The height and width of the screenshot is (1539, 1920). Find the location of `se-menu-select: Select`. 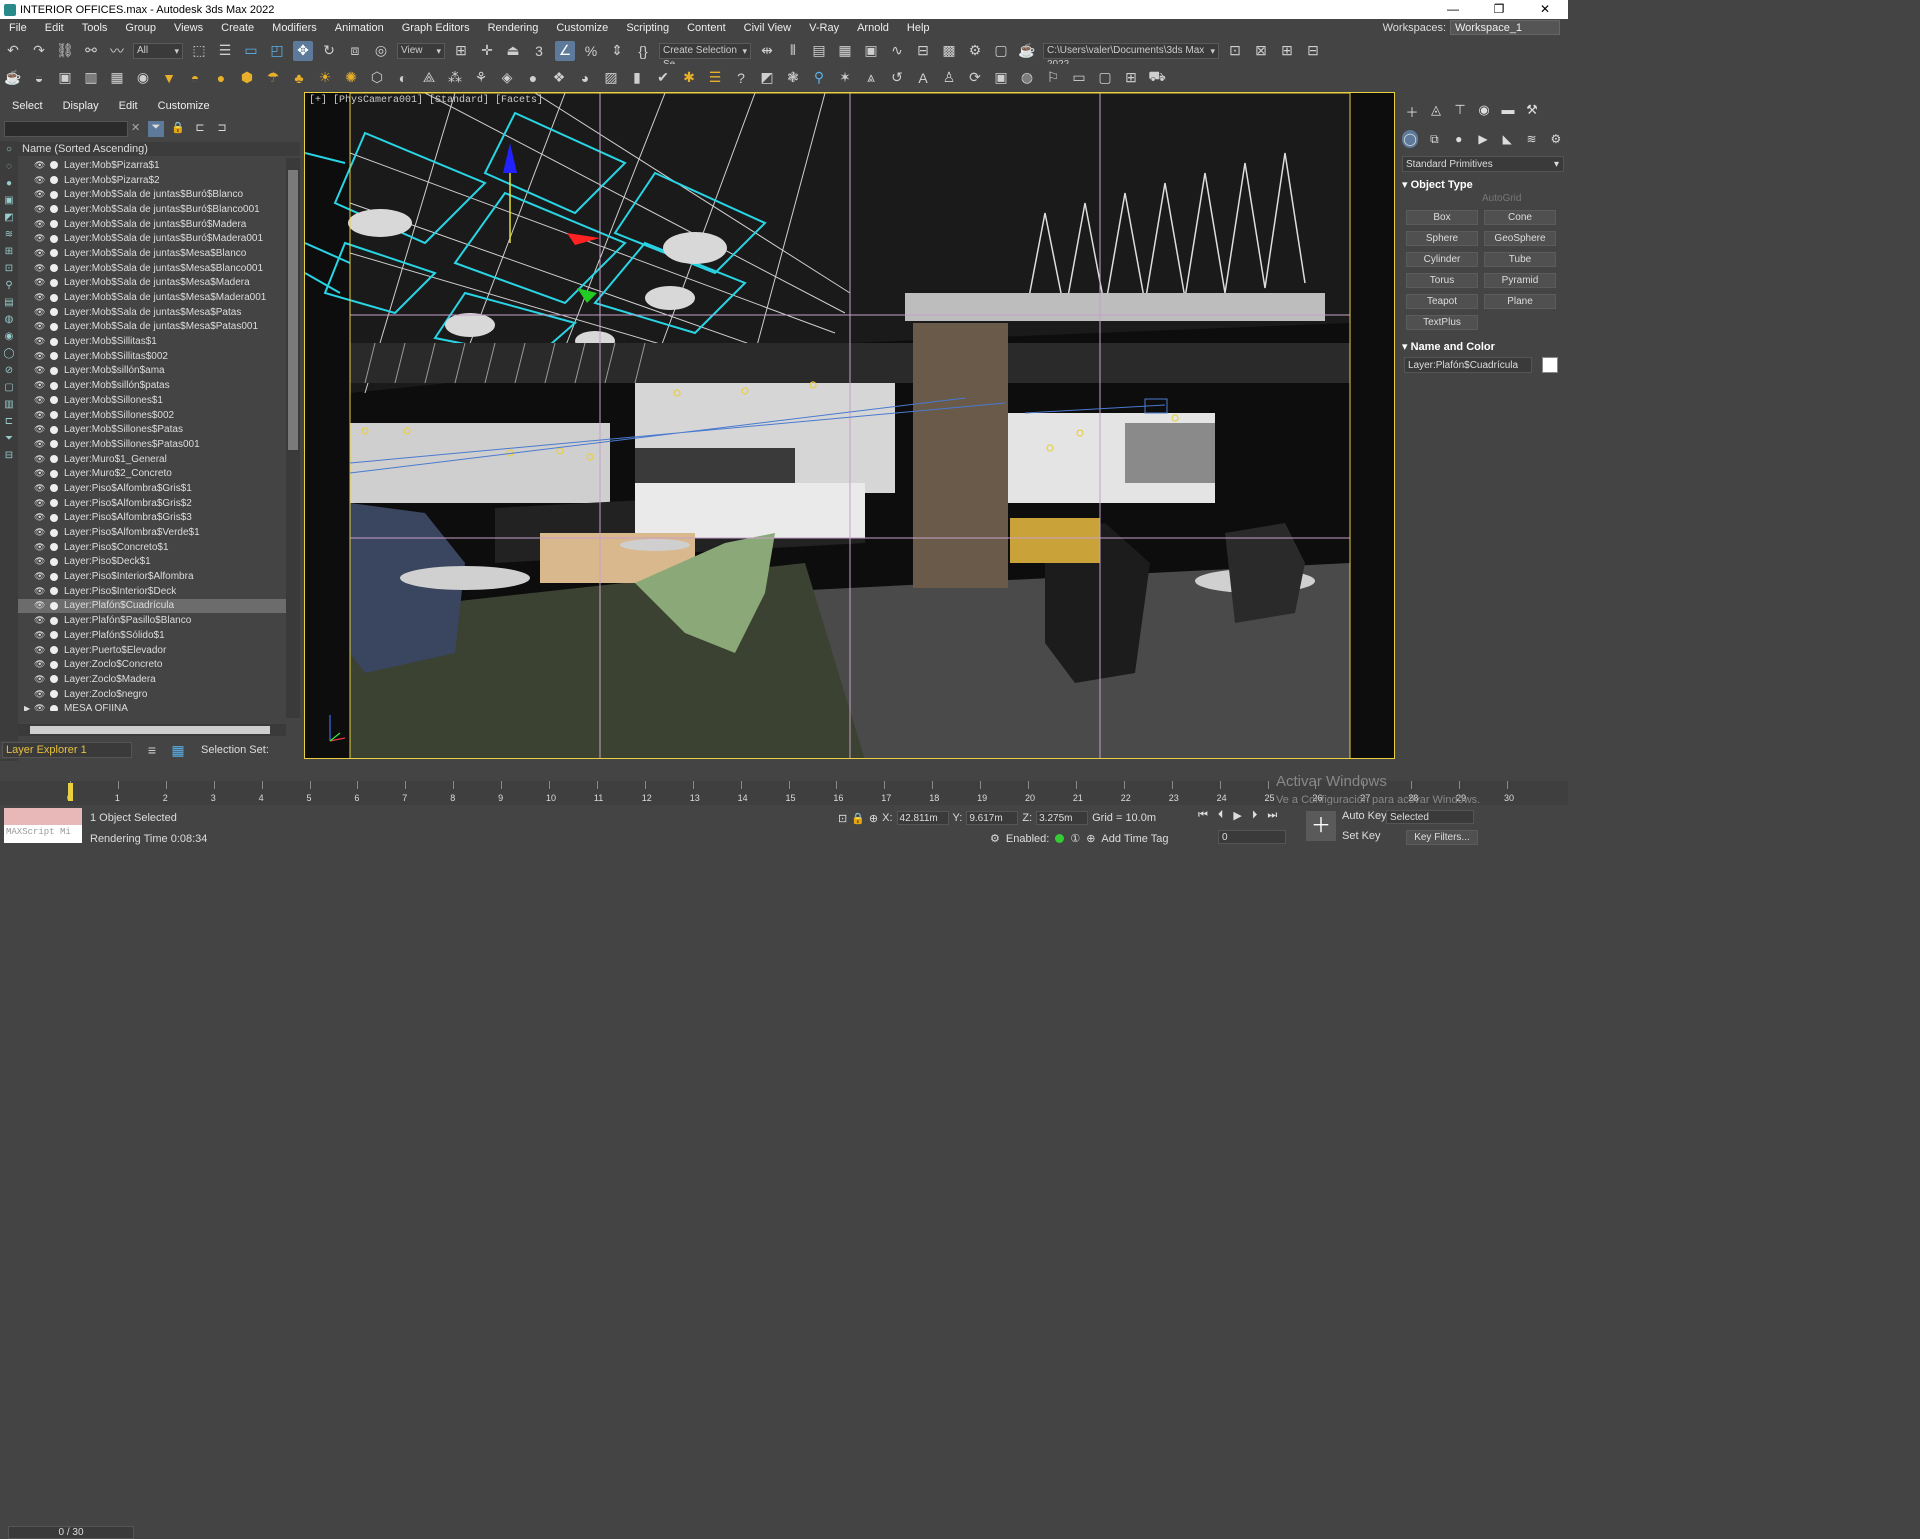

se-menu-select: Select is located at coordinates (25, 106).